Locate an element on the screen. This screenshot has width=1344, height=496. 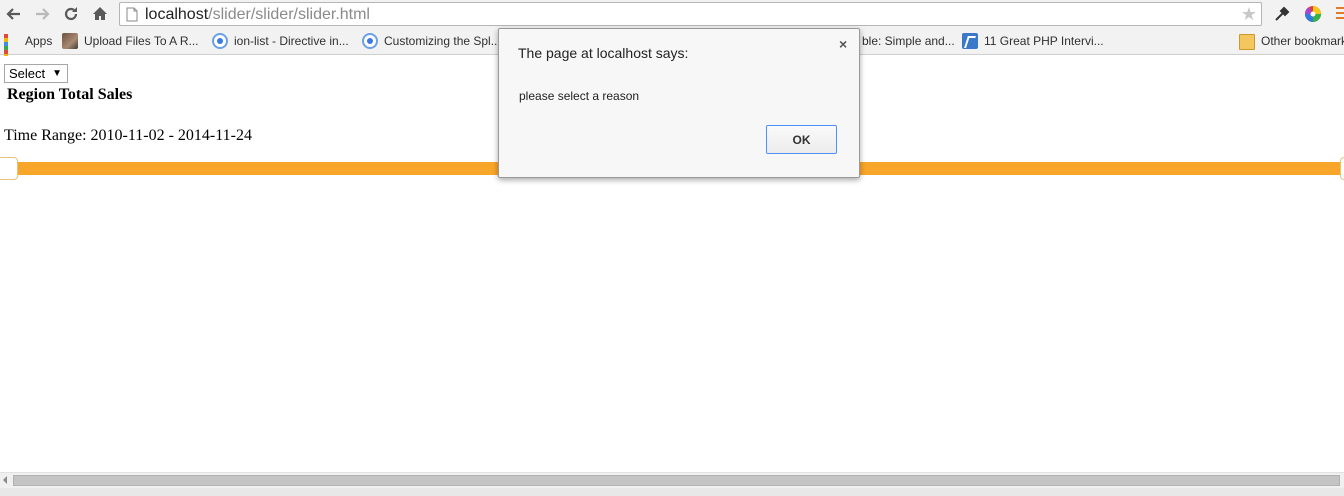
reason-select: Select ▼ is located at coordinates (36, 73).